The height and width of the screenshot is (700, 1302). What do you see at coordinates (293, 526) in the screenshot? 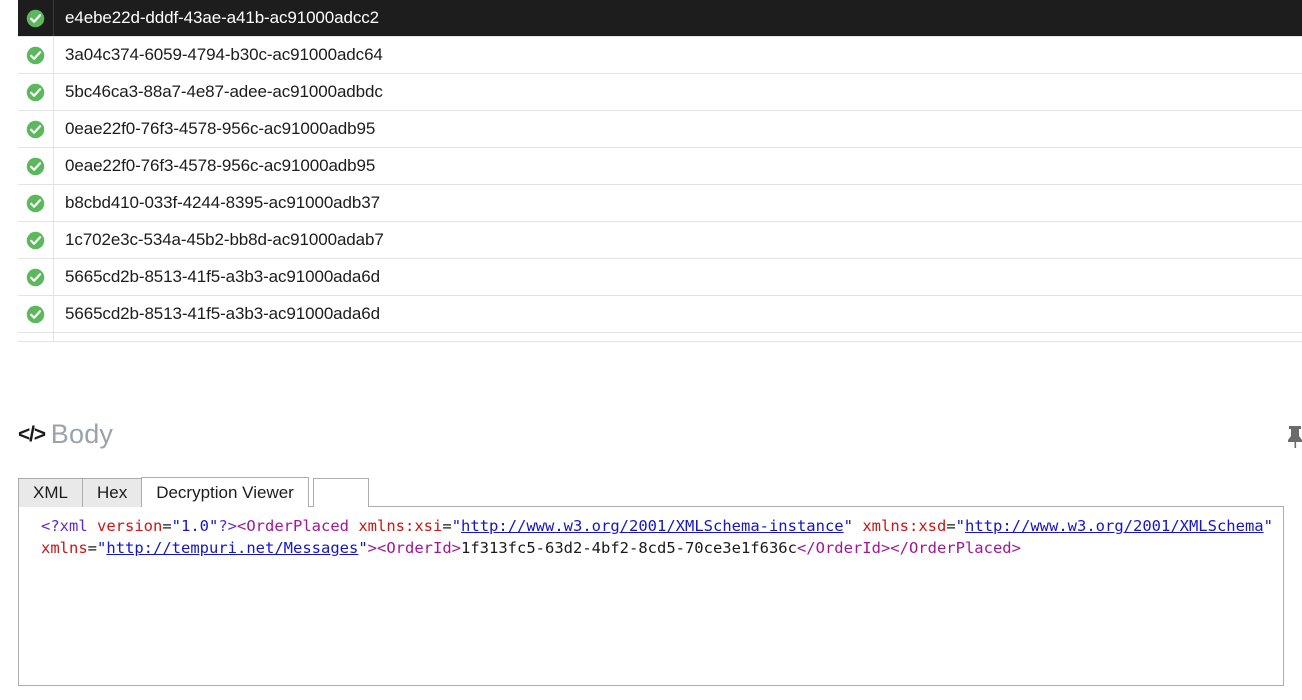
I see `xml-token-tag: <OrderPlaced` at bounding box center [293, 526].